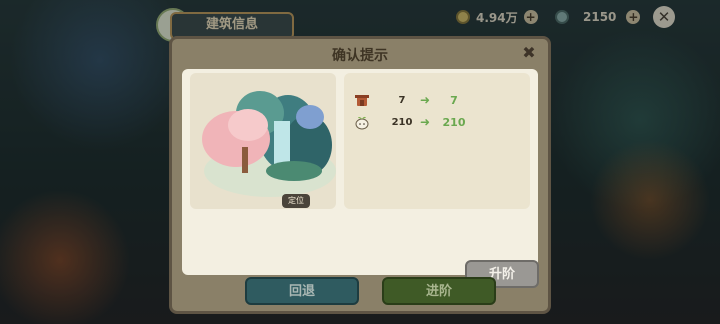  What do you see at coordinates (439, 291) in the screenshot?
I see `advance-button: 进阶` at bounding box center [439, 291].